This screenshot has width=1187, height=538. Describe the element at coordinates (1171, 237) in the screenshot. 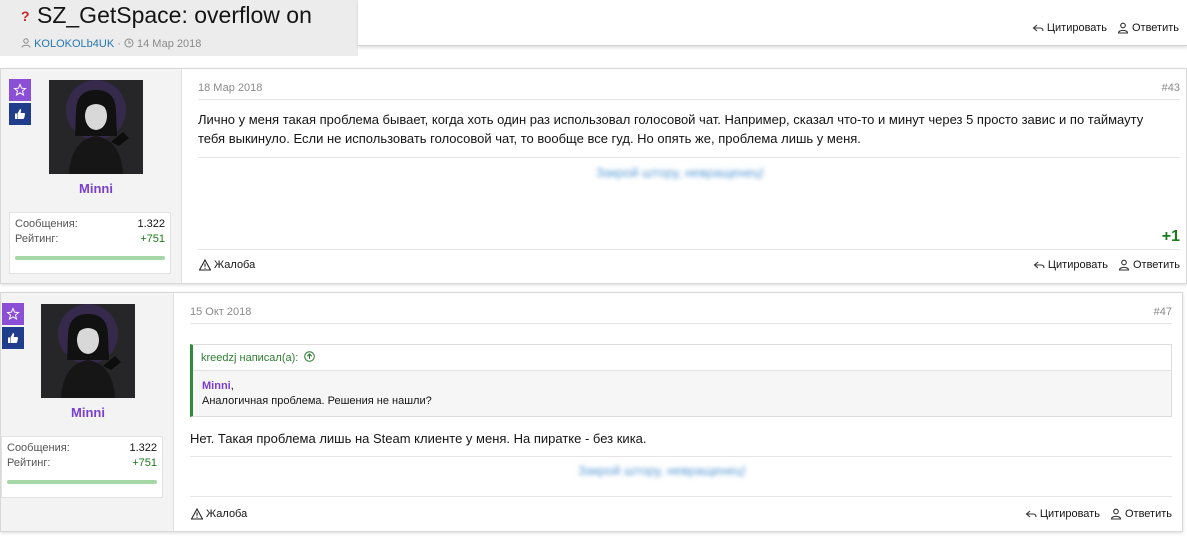

I see `reaction-score: +1` at that location.